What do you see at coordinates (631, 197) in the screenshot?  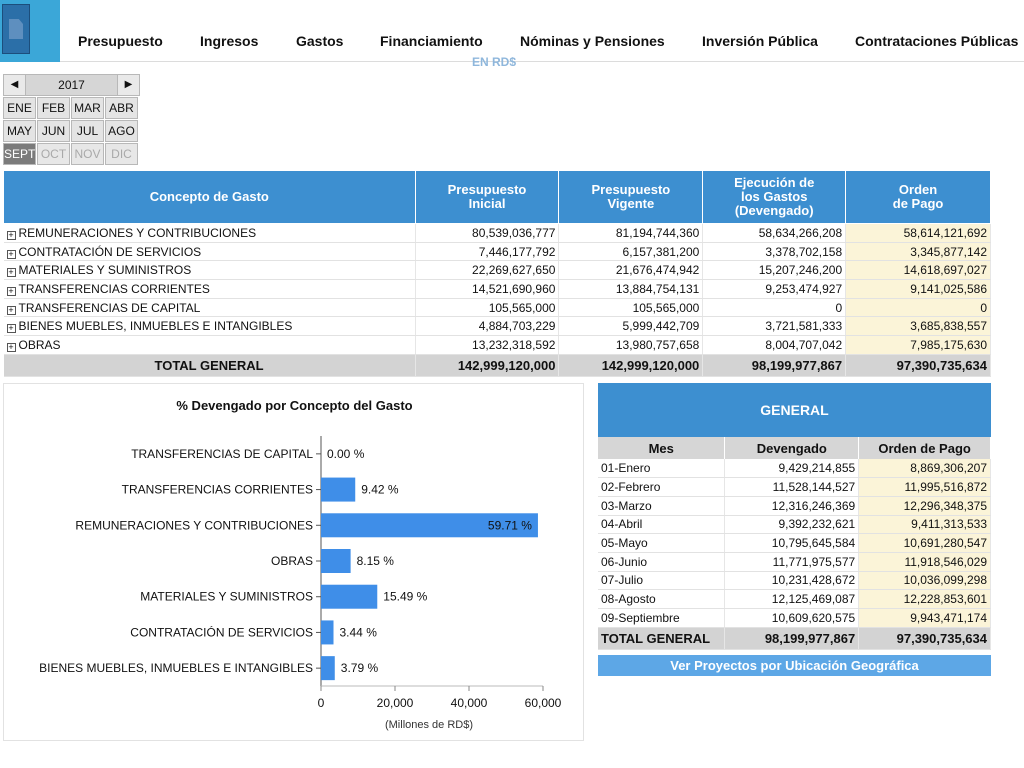 I see `header-vigente: Presupuesto Vigente` at bounding box center [631, 197].